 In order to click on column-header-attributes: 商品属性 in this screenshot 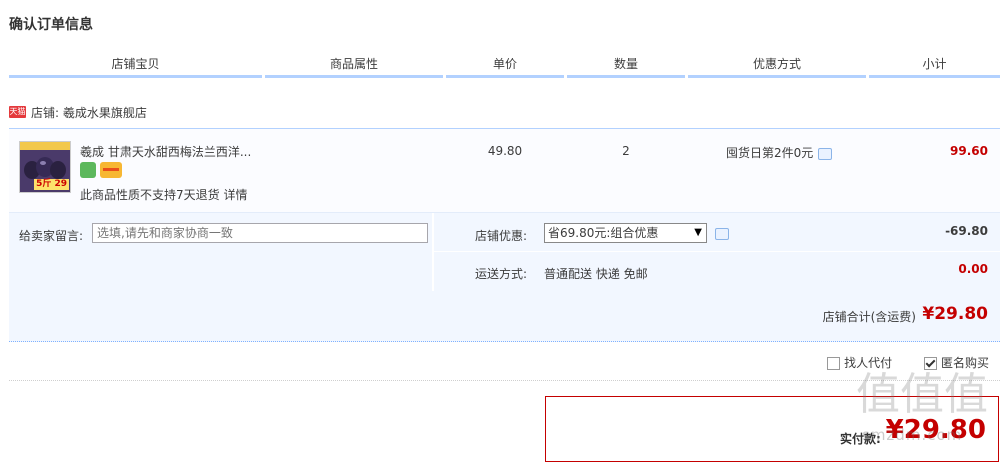, I will do `click(354, 66)`.